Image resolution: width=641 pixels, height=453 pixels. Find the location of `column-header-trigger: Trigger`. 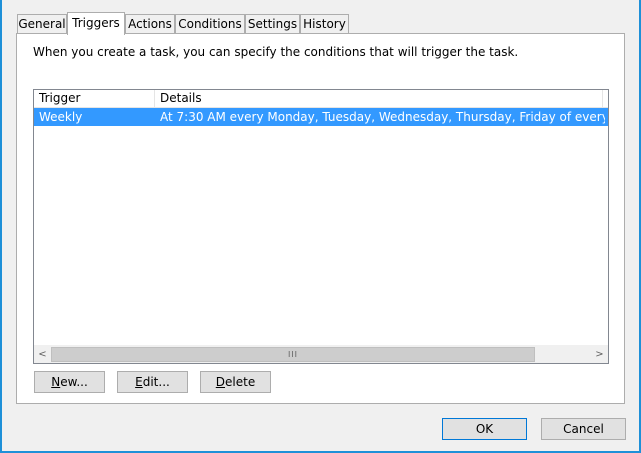

column-header-trigger: Trigger is located at coordinates (94, 98).